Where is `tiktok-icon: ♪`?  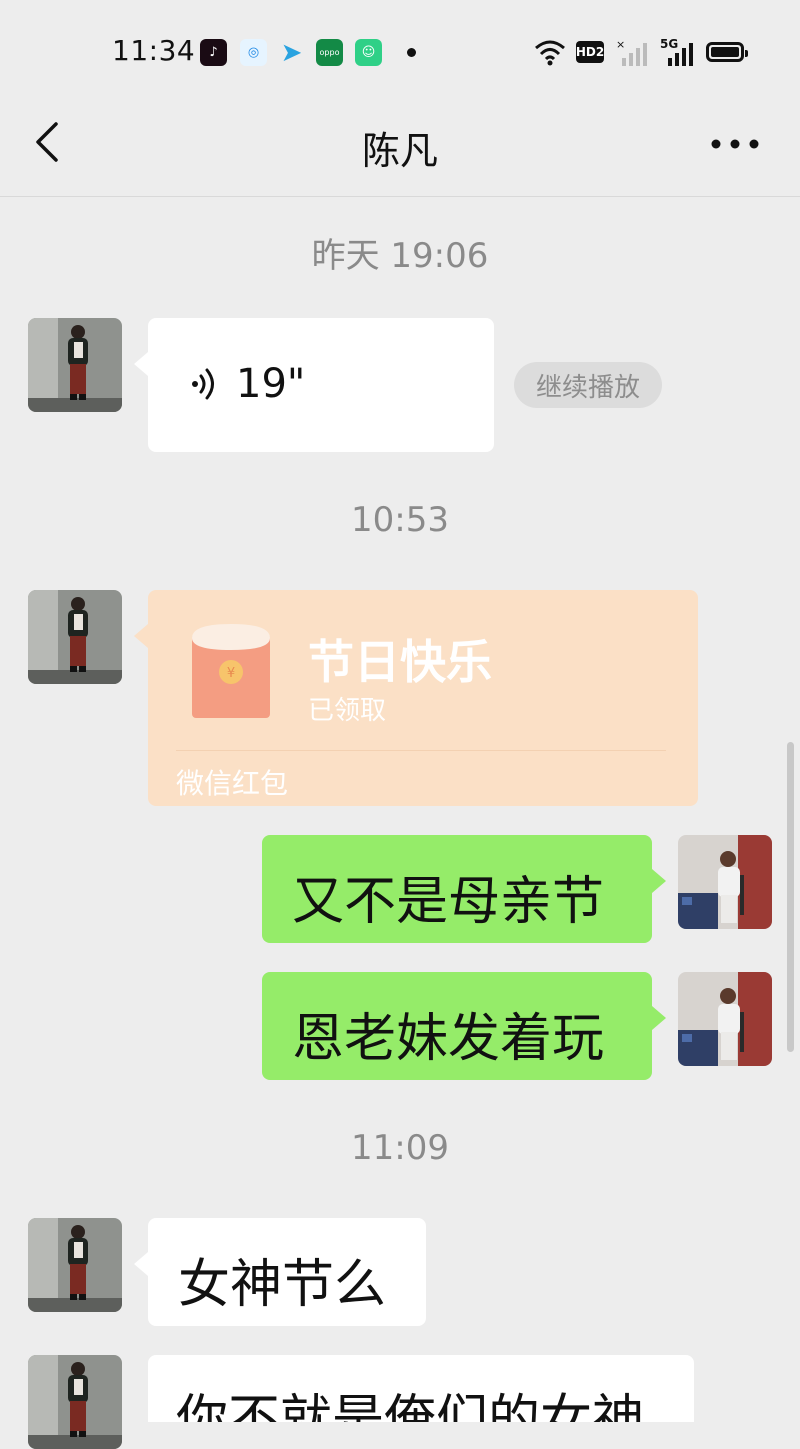
tiktok-icon: ♪ is located at coordinates (213, 52).